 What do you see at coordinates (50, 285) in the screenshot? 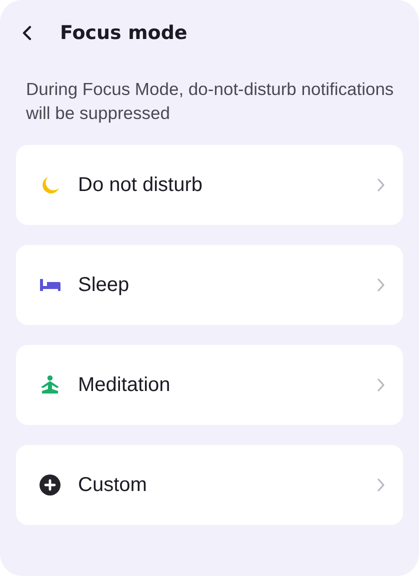
I see `bed-icon` at bounding box center [50, 285].